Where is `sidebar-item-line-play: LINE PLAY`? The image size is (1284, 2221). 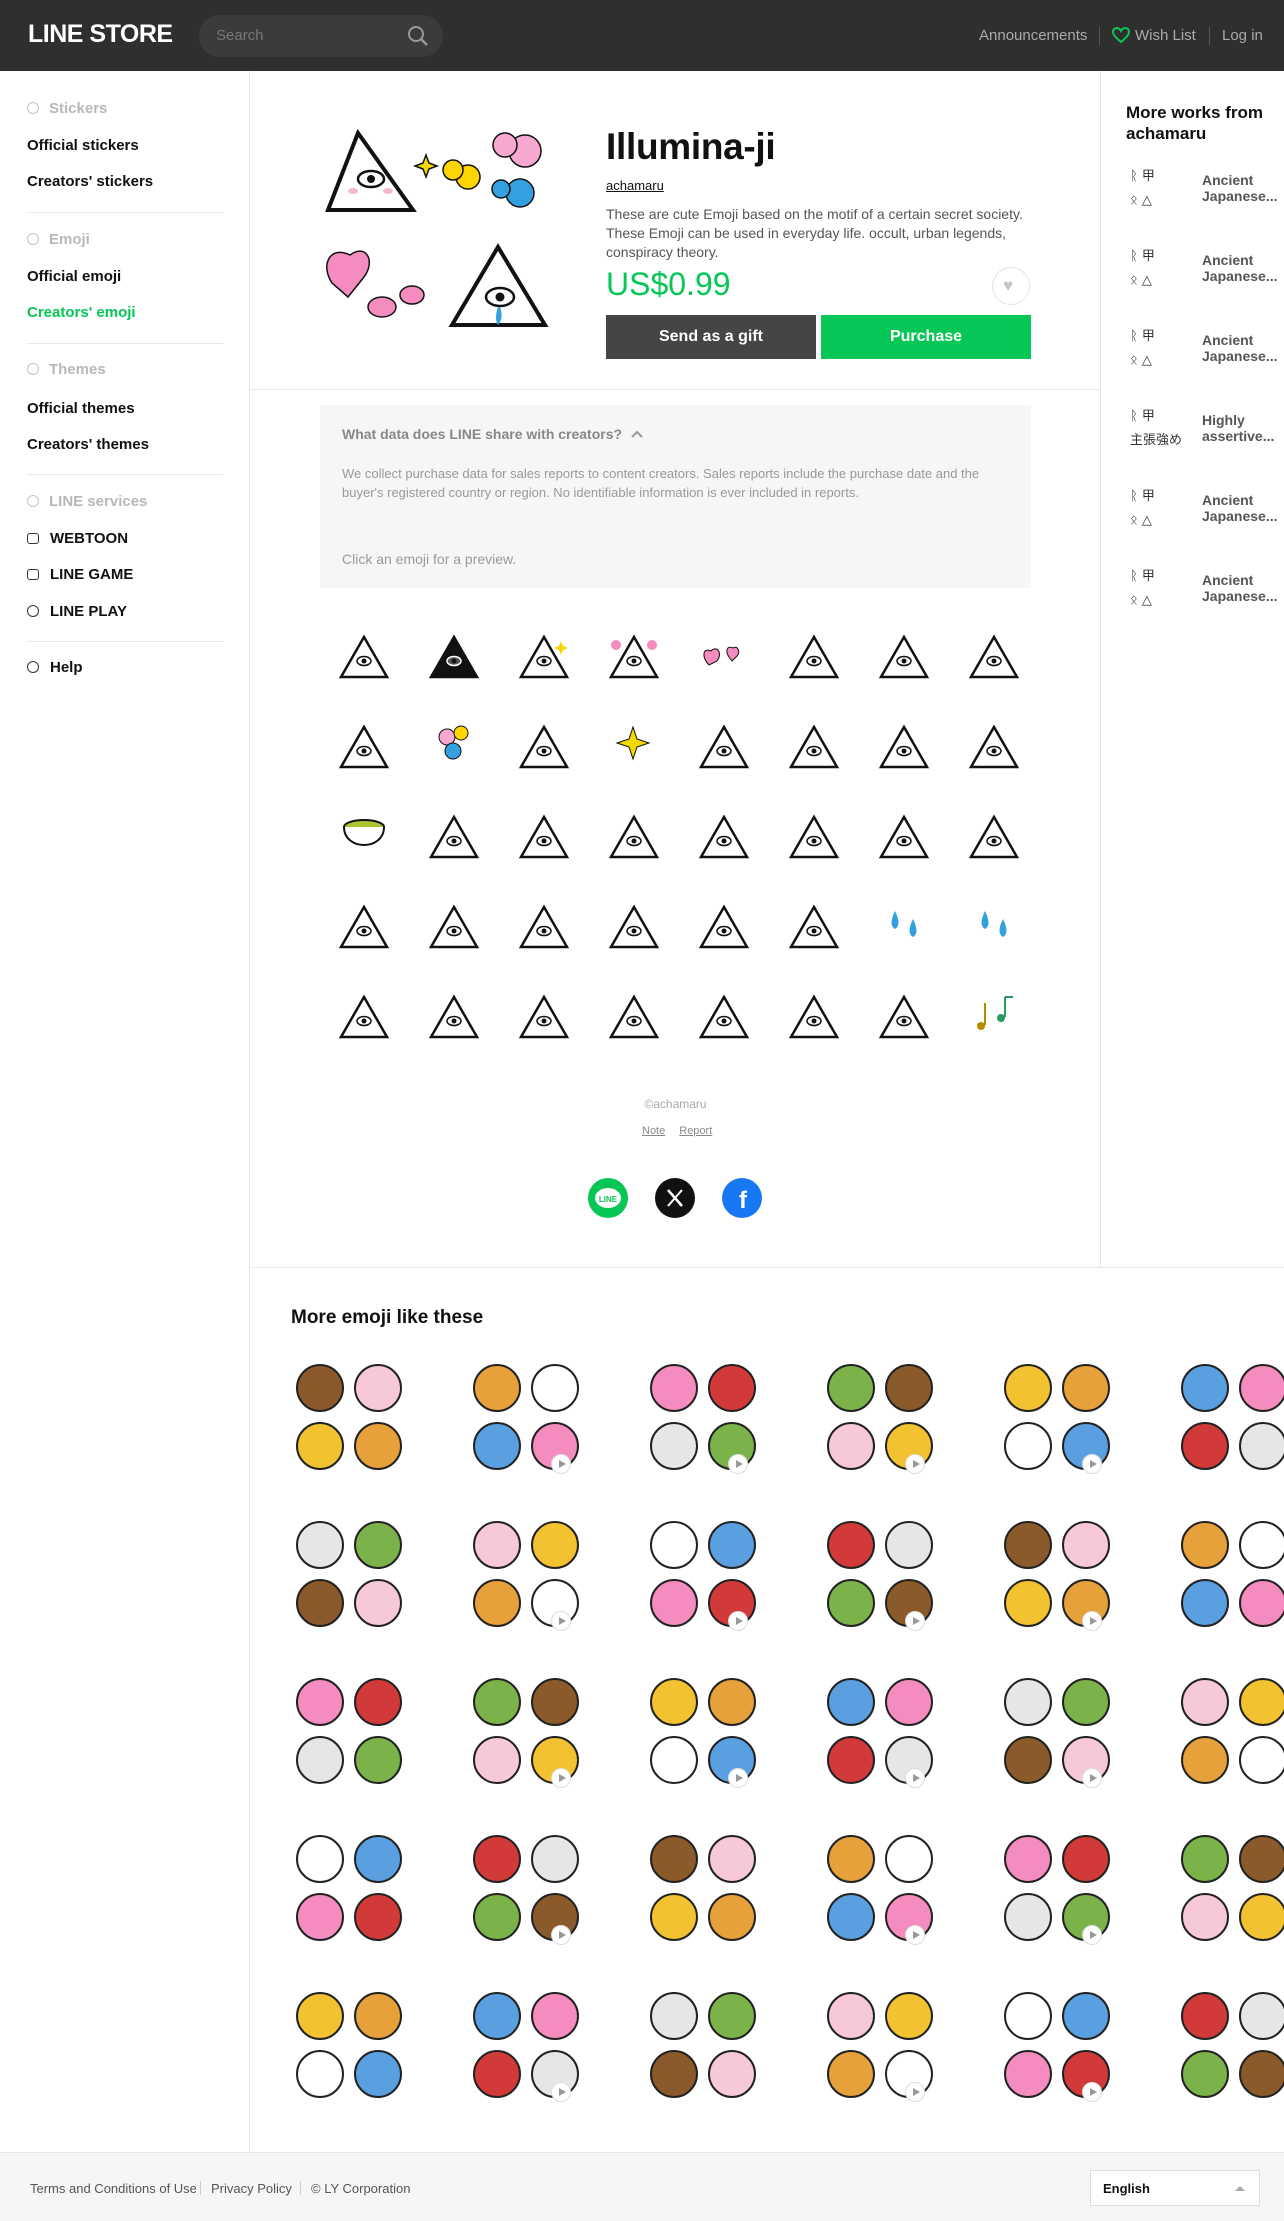
sidebar-item-line-play: LINE PLAY is located at coordinates (77, 611).